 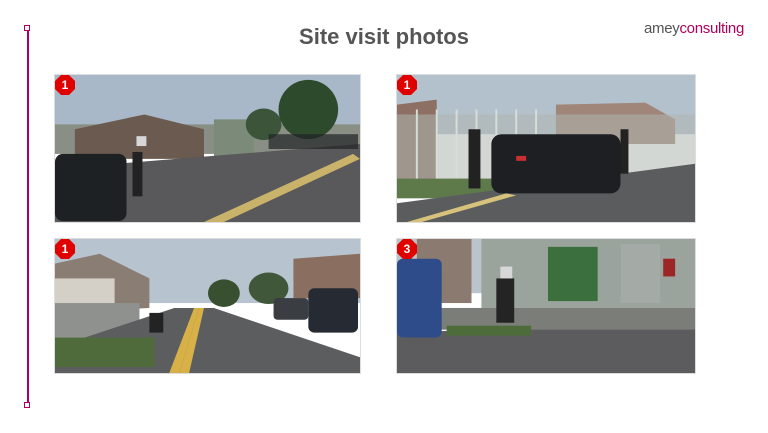 What do you see at coordinates (27, 405) in the screenshot?
I see `rule-endpoint-bottom` at bounding box center [27, 405].